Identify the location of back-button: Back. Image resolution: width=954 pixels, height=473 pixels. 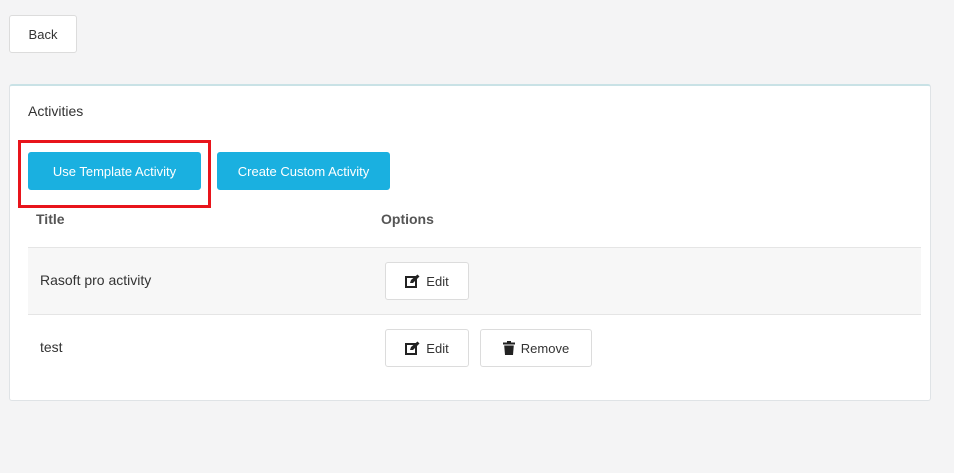
(43, 34).